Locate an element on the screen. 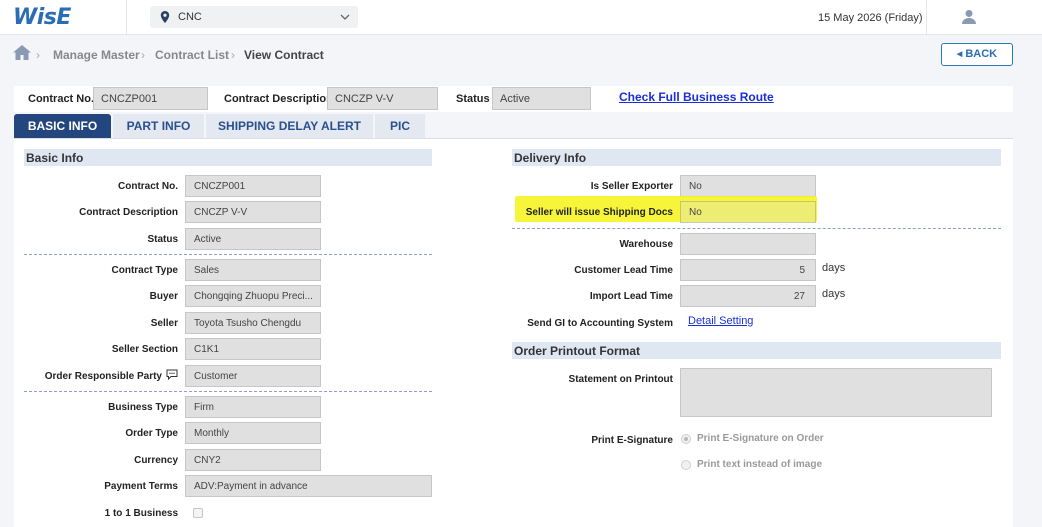 The width and height of the screenshot is (1042, 527). field-label: Contract No. is located at coordinates (148, 186).